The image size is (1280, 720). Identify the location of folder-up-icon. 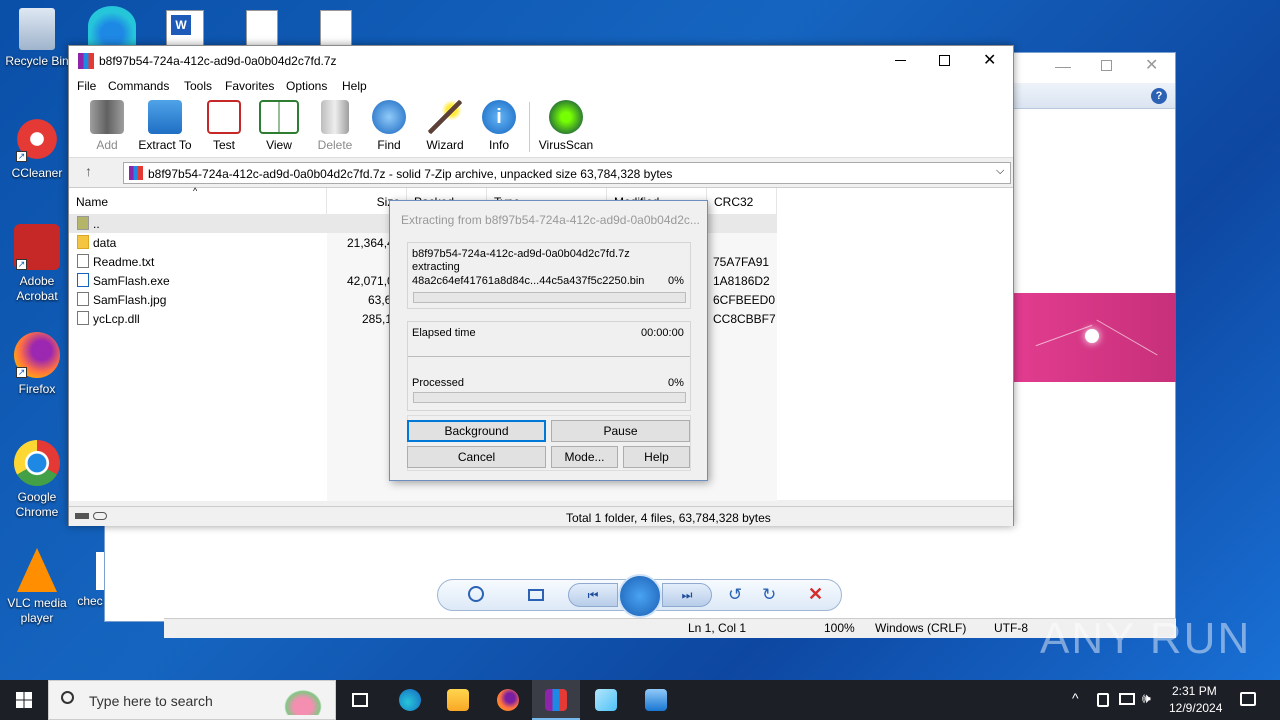
(83, 223).